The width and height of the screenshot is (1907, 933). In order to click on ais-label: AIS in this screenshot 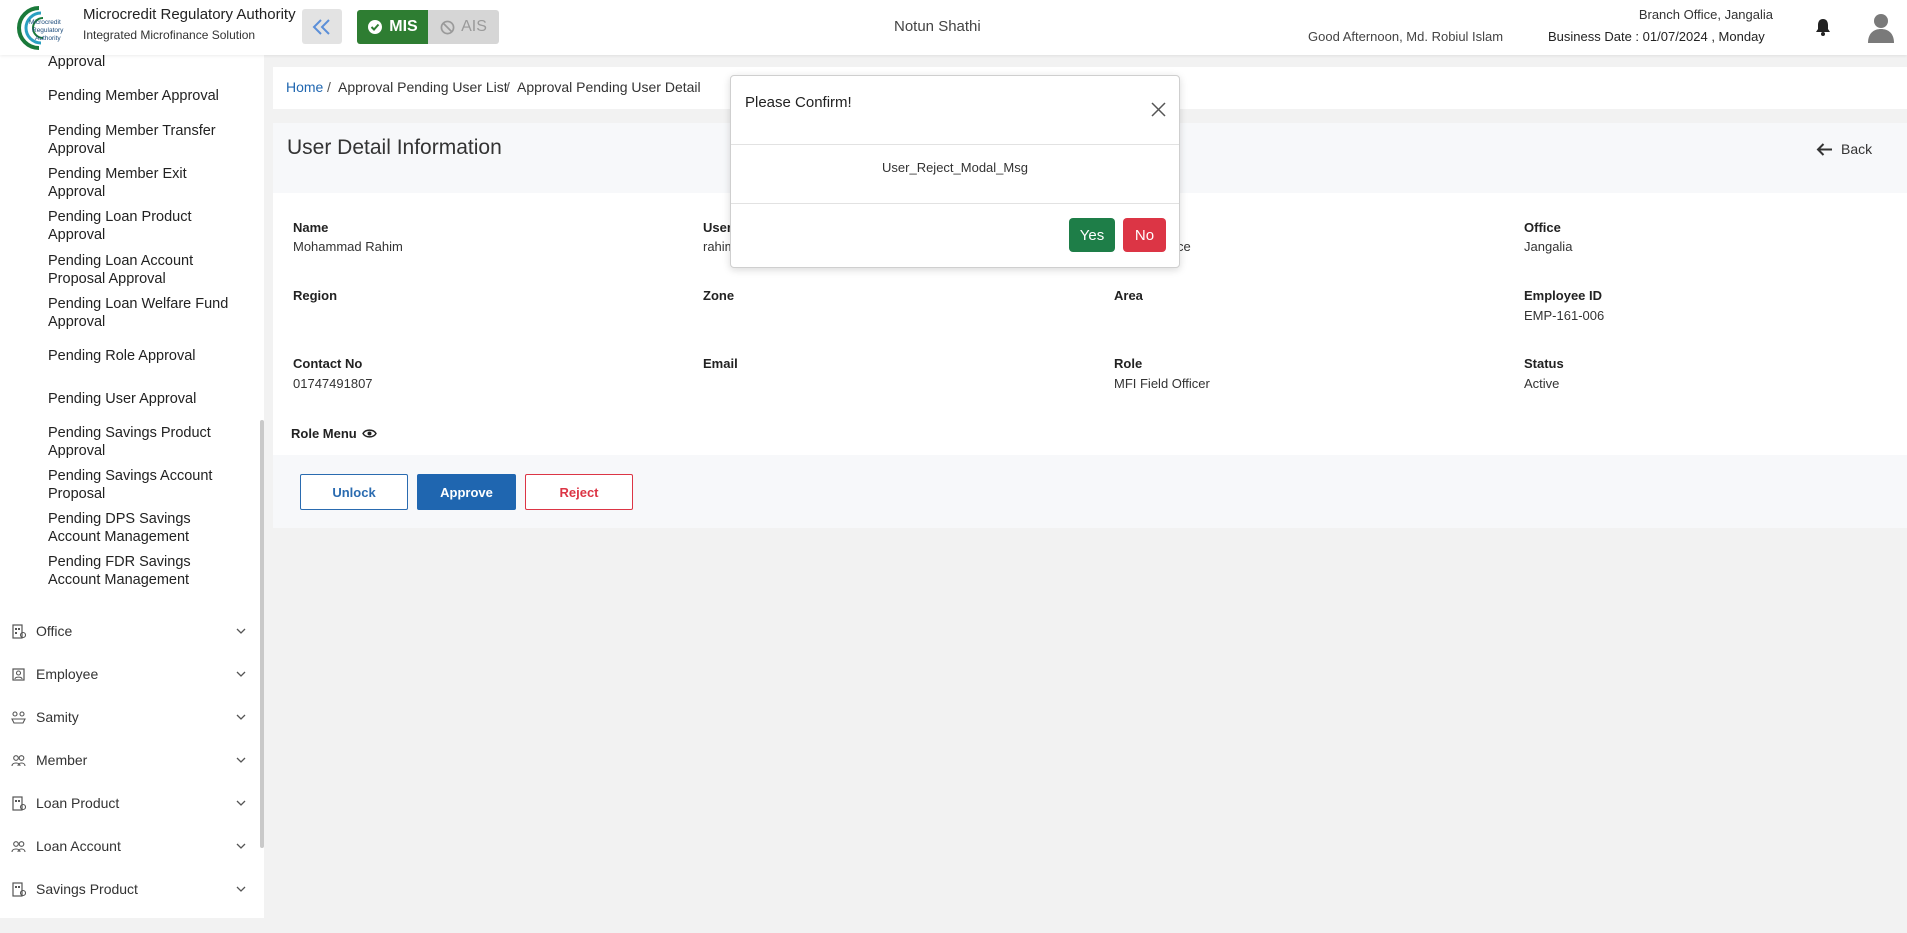, I will do `click(474, 26)`.